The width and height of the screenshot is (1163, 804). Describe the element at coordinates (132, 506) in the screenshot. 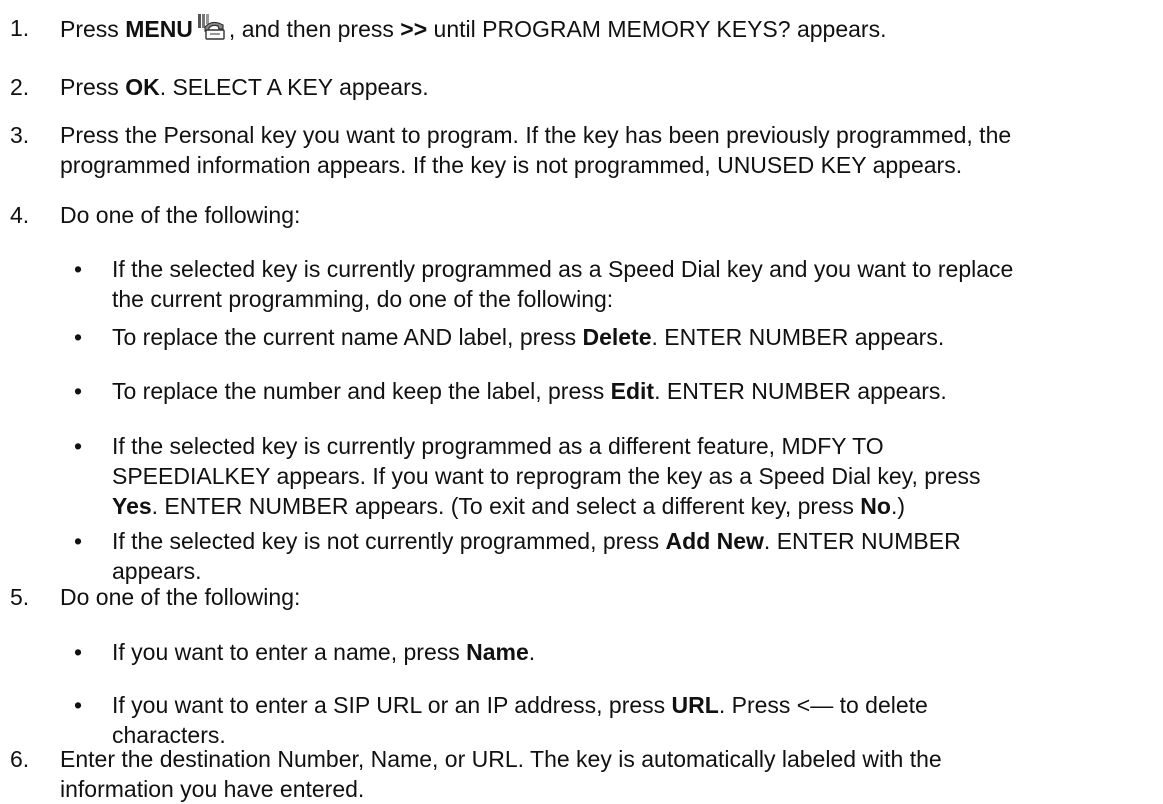

I see `yes-key-label: Yes` at that location.